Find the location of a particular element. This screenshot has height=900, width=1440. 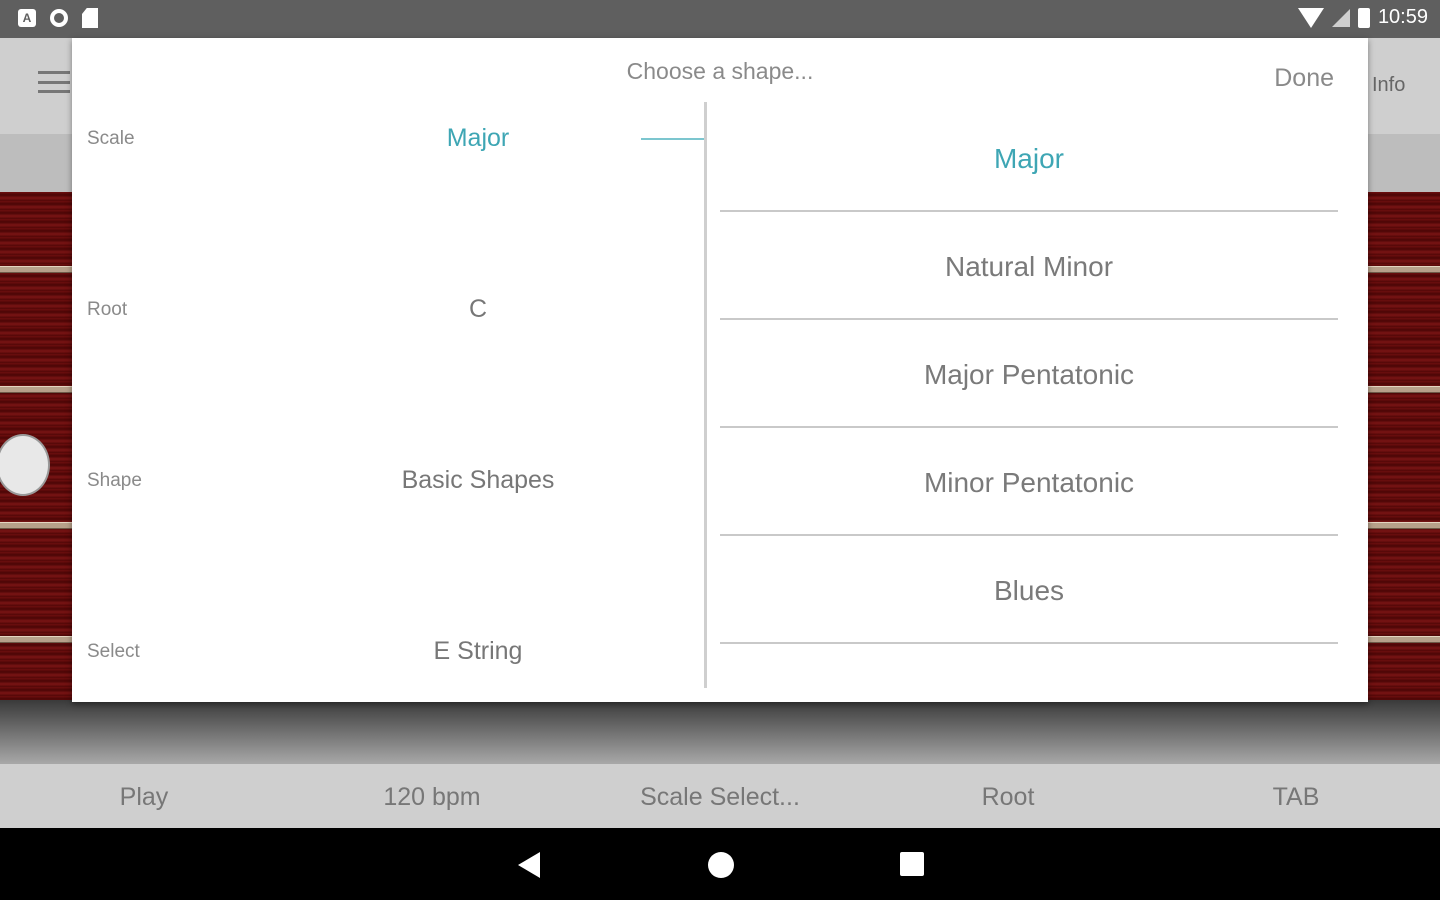

status-right: 10:59 is located at coordinates (1362, 17).